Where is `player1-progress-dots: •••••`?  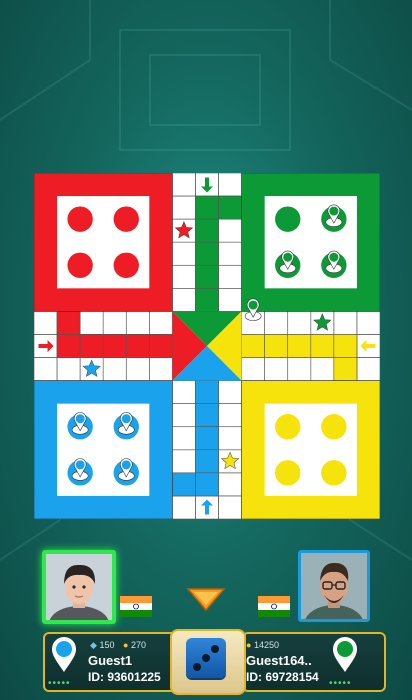 player1-progress-dots: ••••• is located at coordinates (59, 683).